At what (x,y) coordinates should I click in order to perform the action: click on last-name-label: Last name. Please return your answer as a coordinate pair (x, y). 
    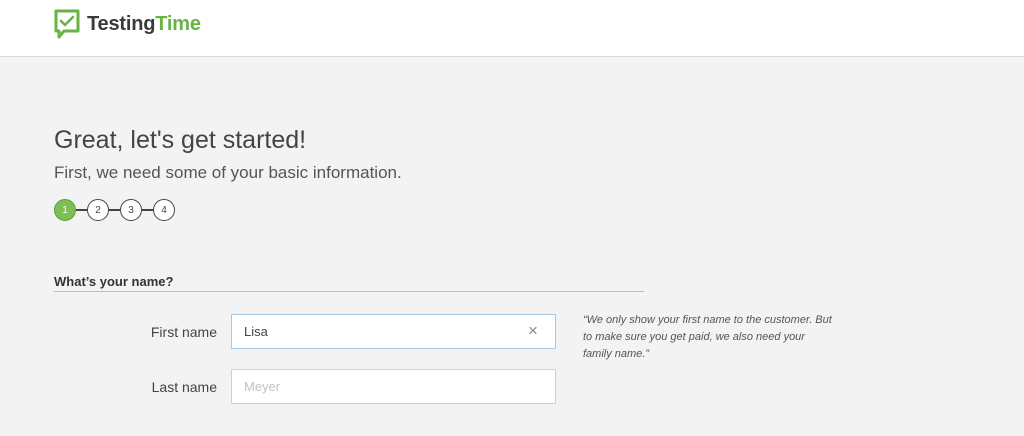
    Looking at the image, I should click on (184, 387).